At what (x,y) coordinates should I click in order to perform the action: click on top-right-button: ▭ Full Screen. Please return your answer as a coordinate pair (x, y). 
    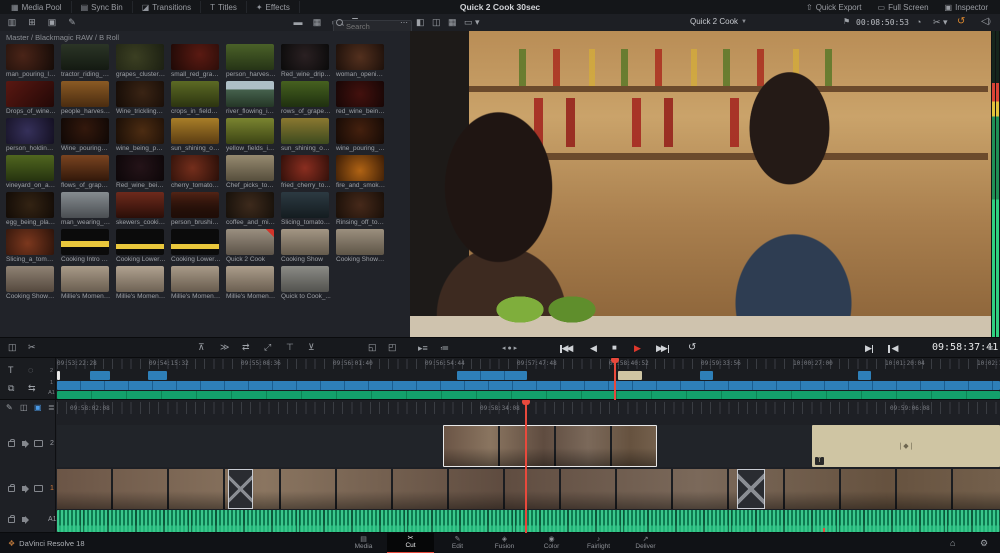
    Looking at the image, I should click on (903, 7).